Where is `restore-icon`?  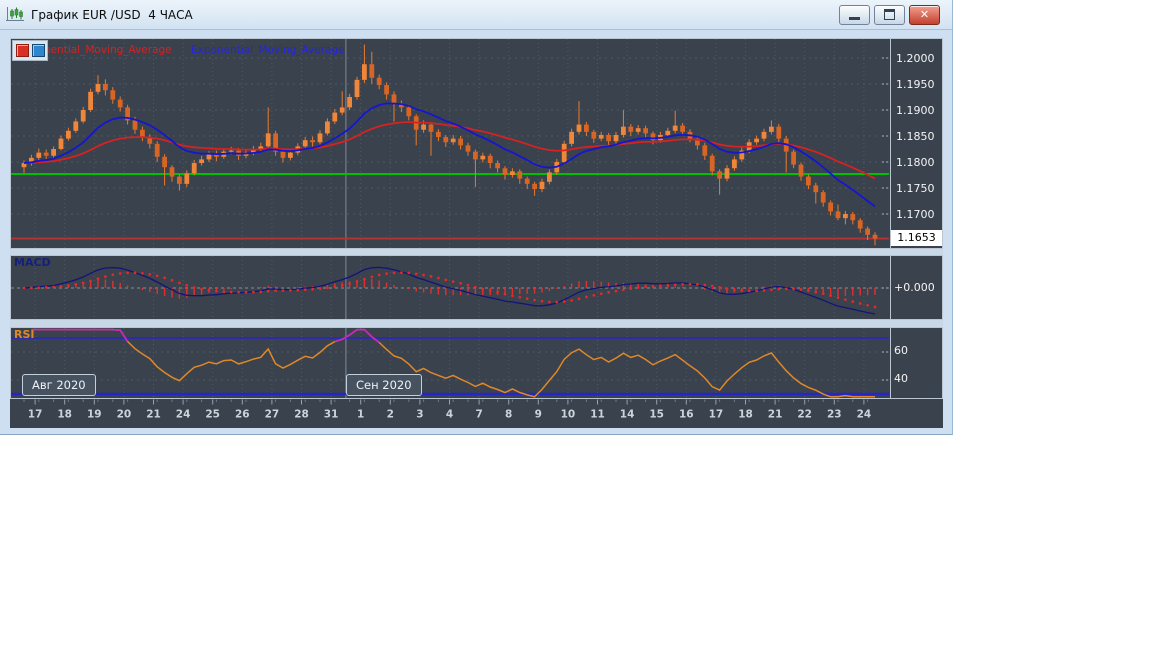
restore-icon is located at coordinates (889, 14).